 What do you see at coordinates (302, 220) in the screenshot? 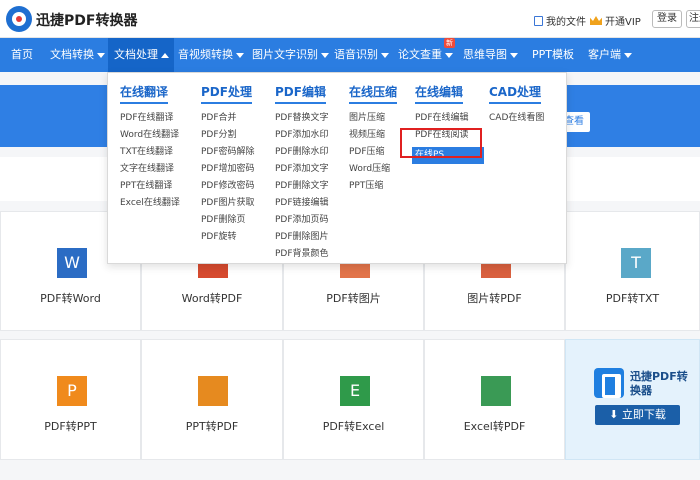
I see `menu-item: PDF添加页码` at bounding box center [302, 220].